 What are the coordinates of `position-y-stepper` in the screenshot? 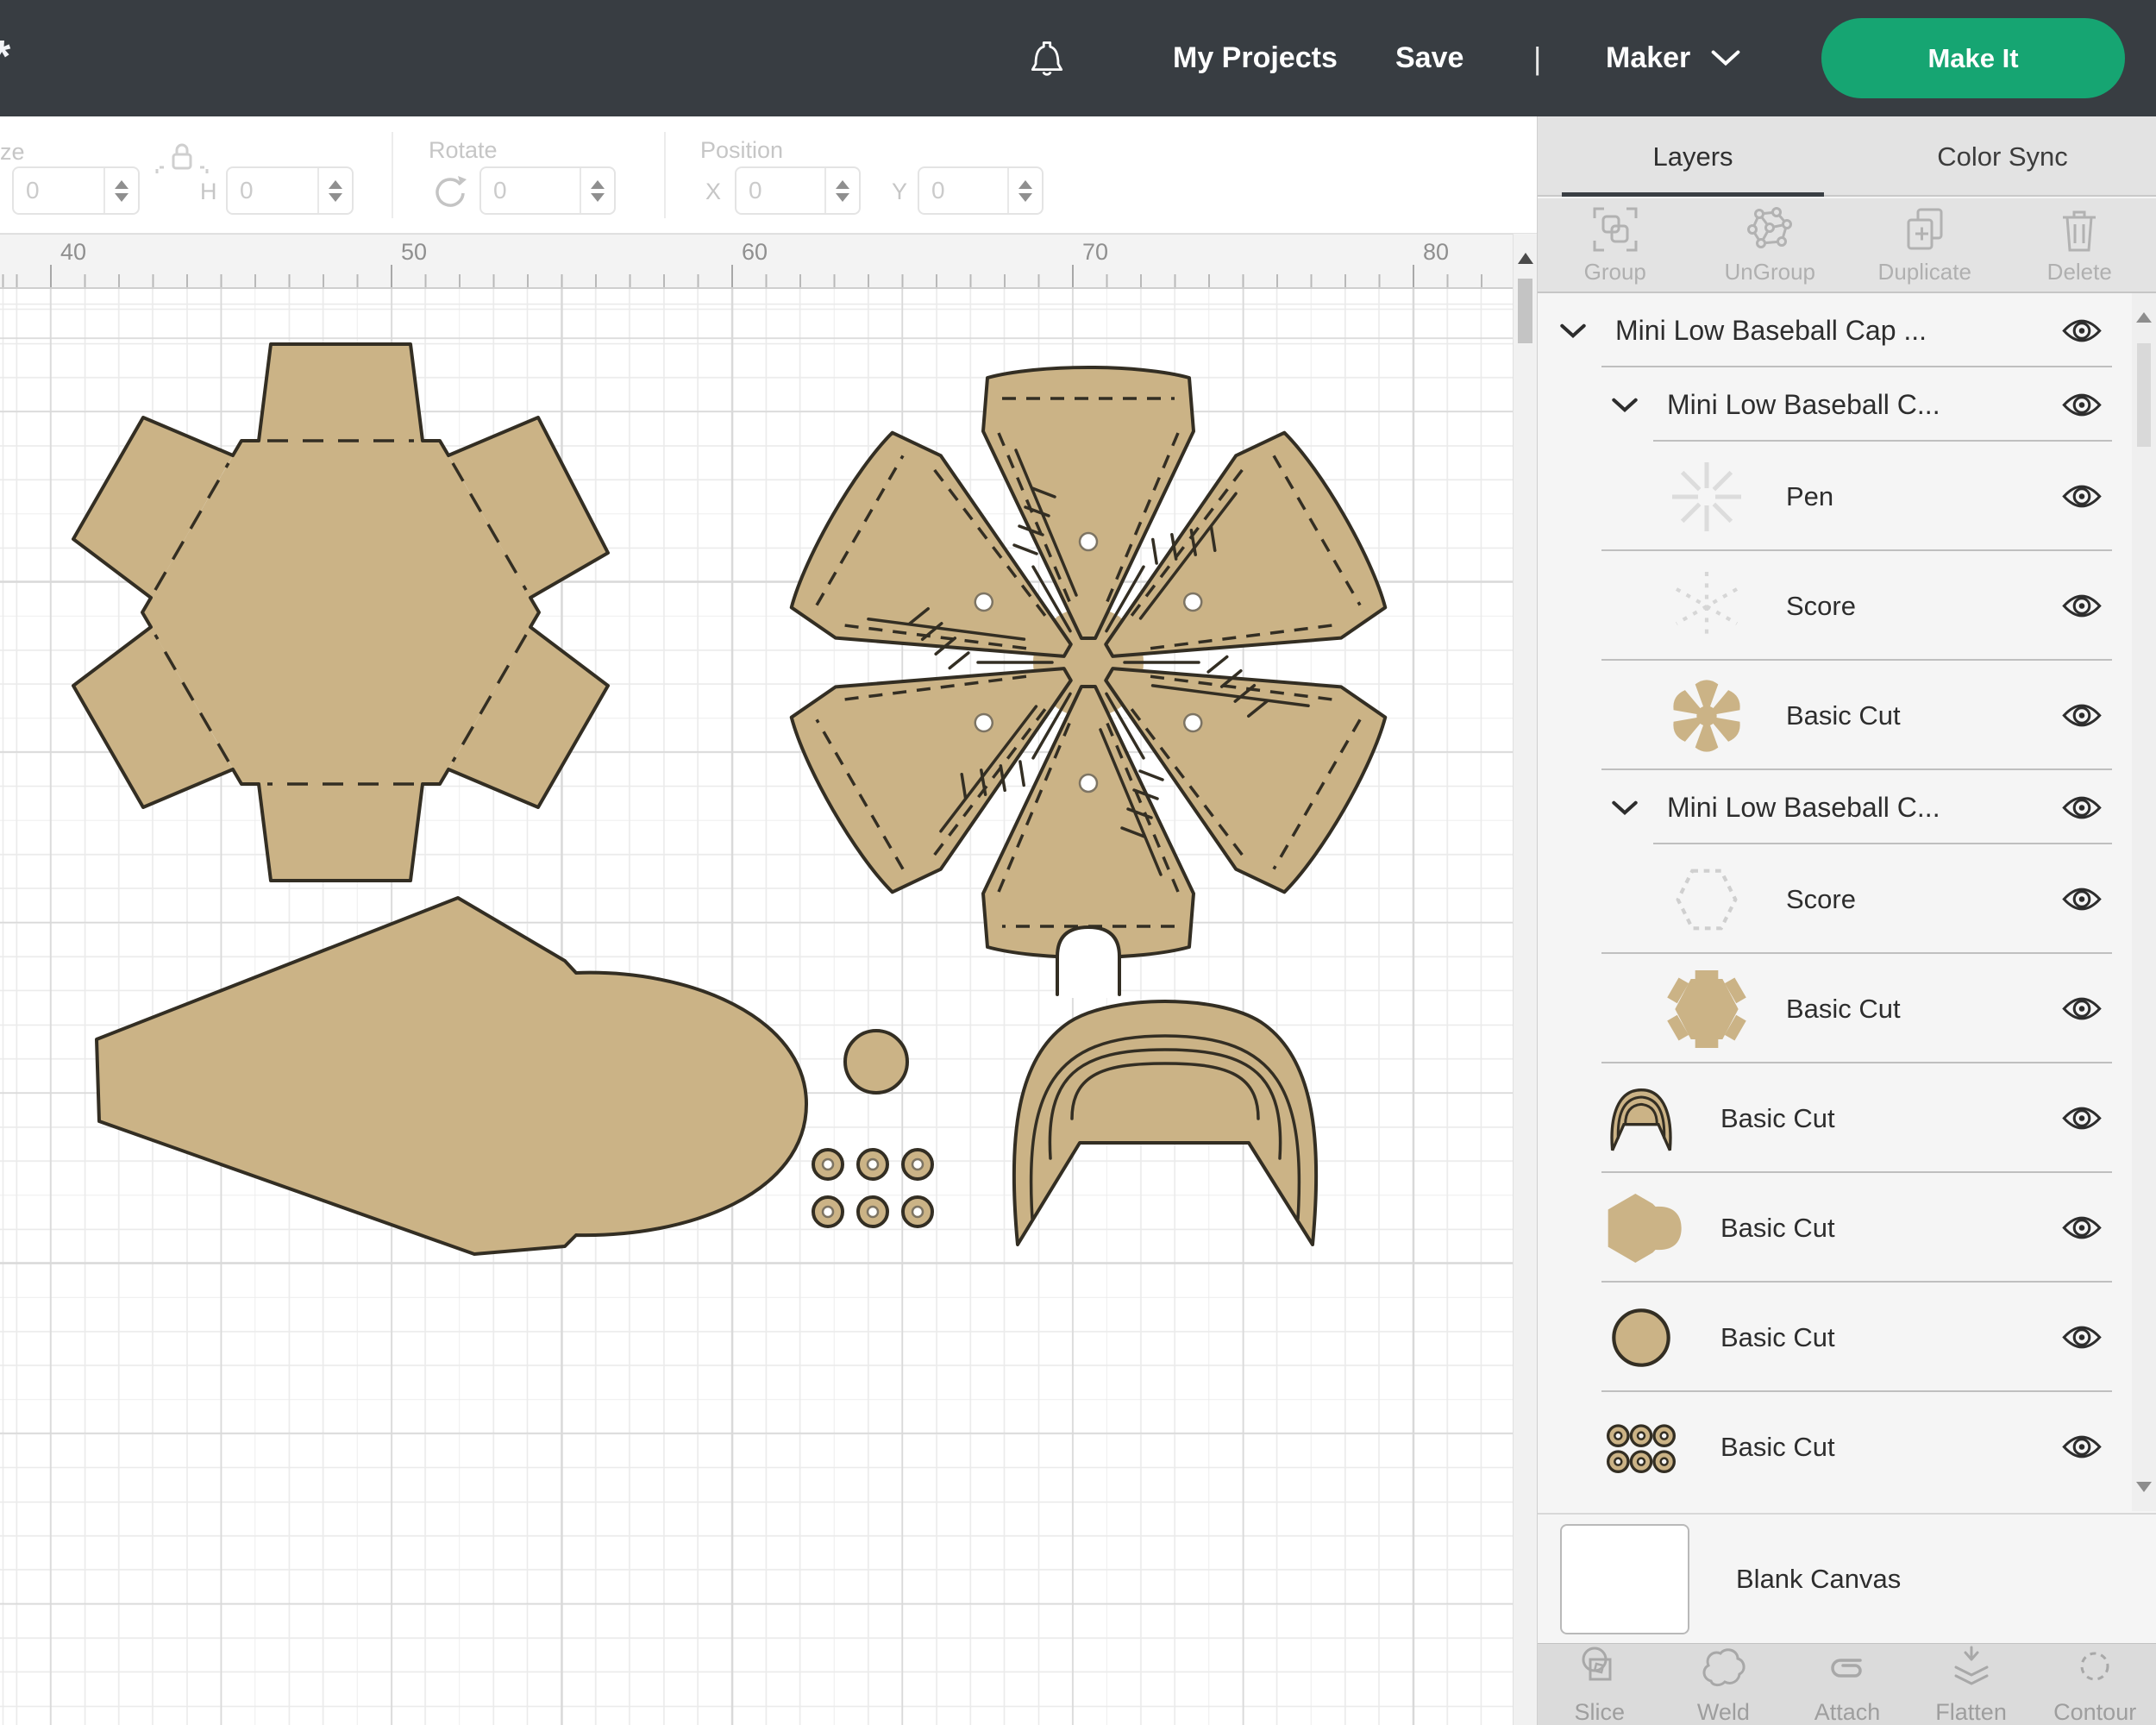 It's located at (1024, 191).